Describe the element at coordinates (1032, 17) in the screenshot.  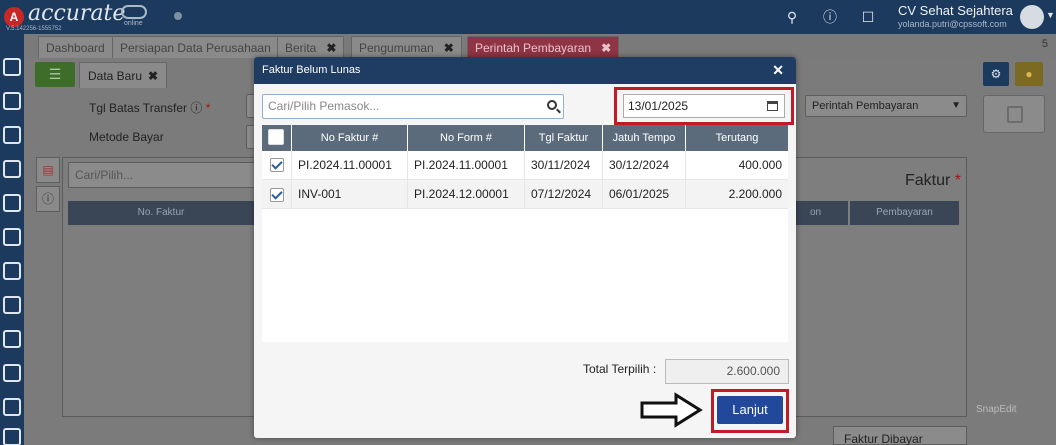
I see `avatar` at that location.